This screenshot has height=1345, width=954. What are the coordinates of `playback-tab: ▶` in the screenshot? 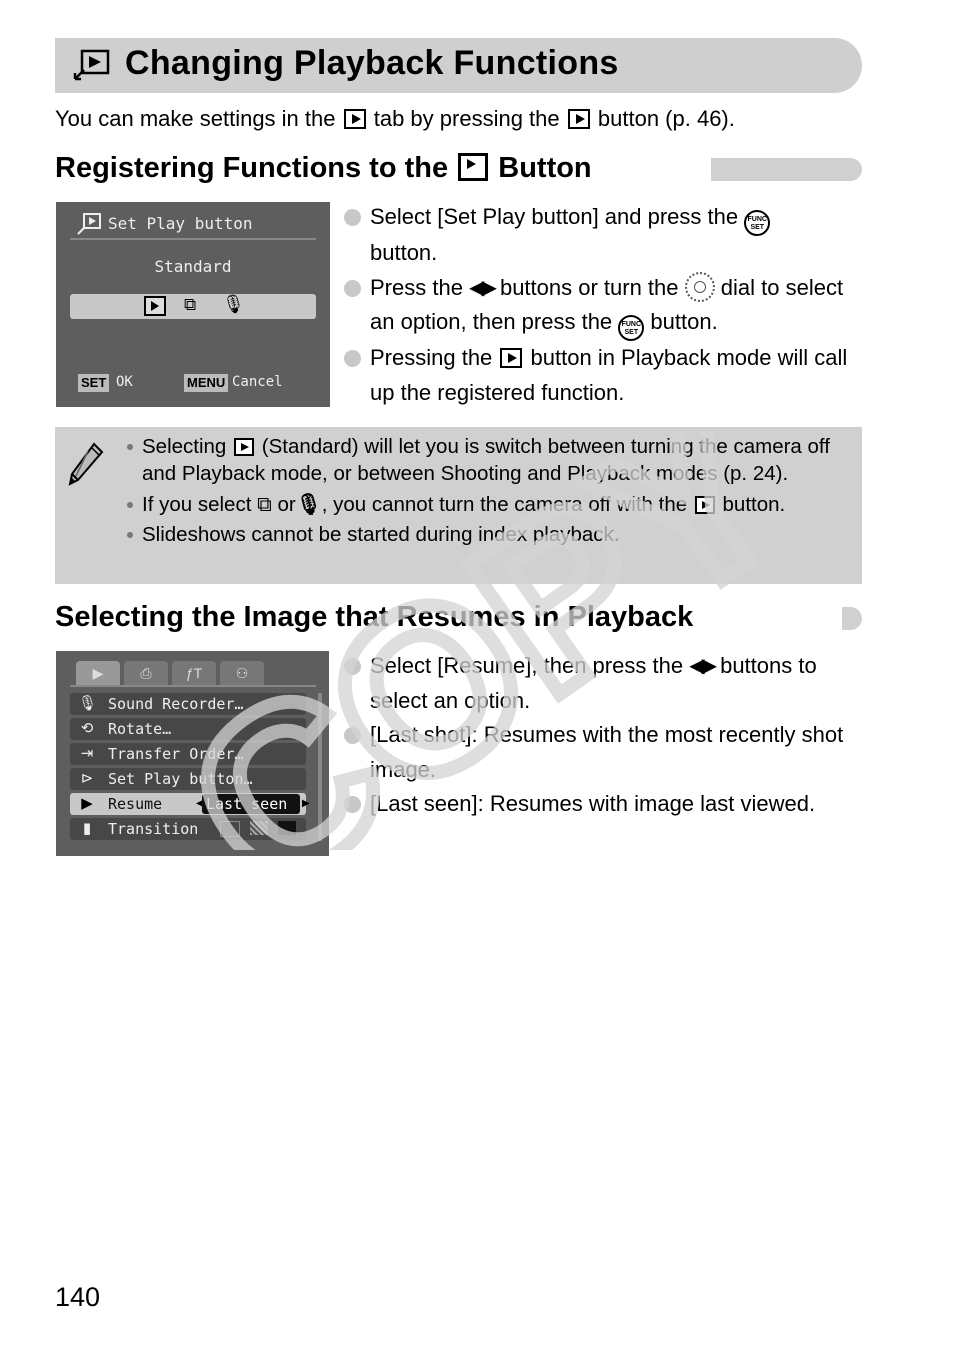 It's located at (98, 673).